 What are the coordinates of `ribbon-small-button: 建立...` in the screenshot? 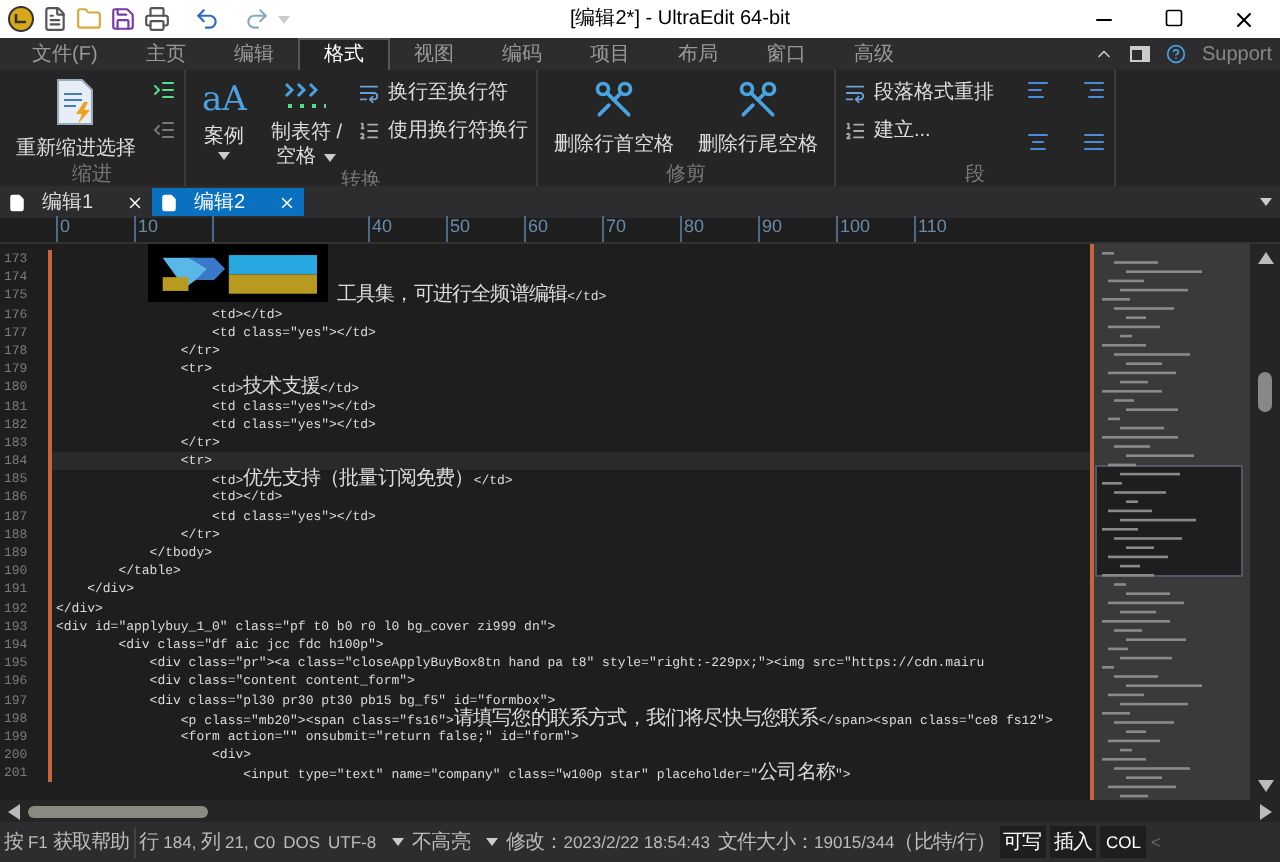 It's located at (918, 131).